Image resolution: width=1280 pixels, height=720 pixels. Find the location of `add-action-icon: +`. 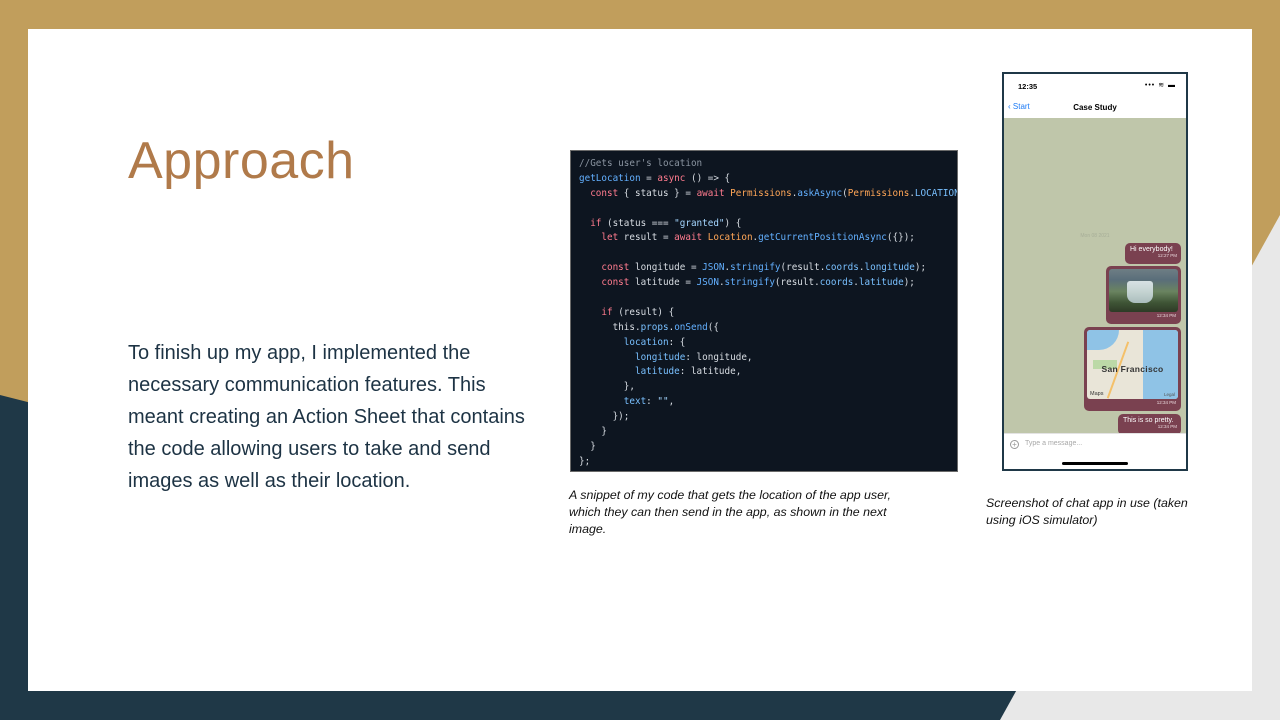

add-action-icon: + is located at coordinates (1014, 444).